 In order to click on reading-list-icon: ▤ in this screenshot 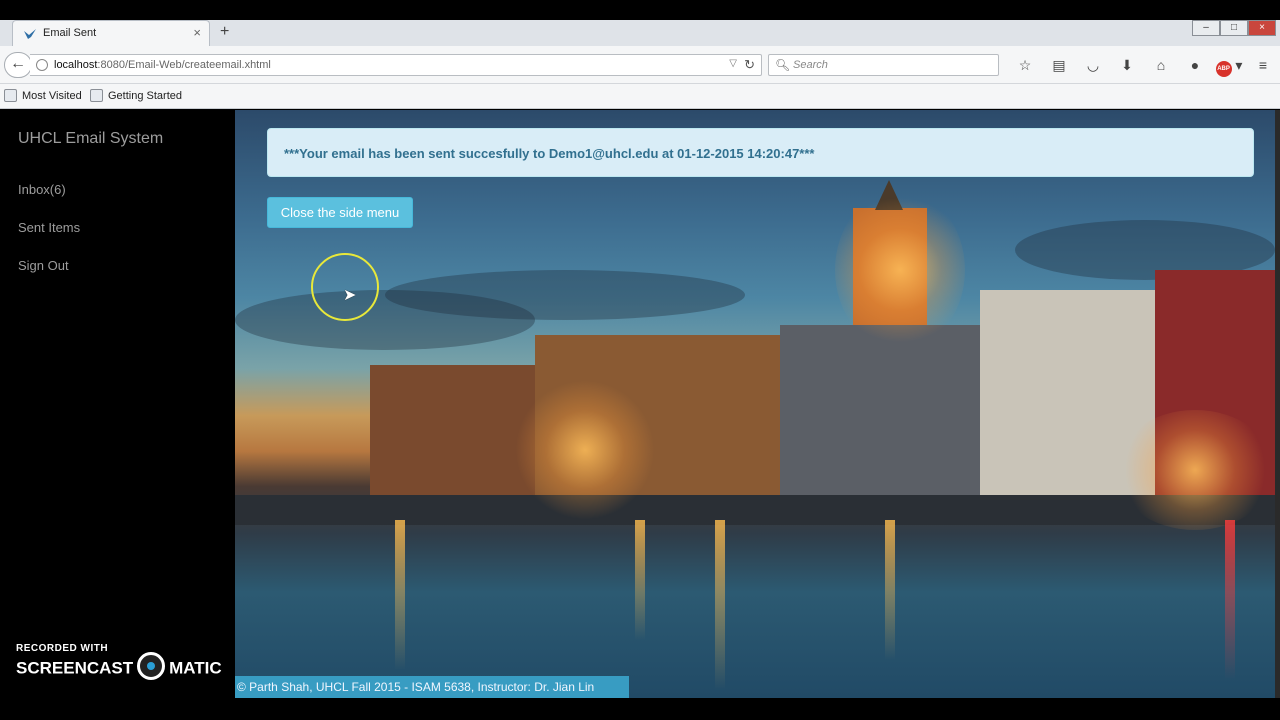, I will do `click(1059, 65)`.